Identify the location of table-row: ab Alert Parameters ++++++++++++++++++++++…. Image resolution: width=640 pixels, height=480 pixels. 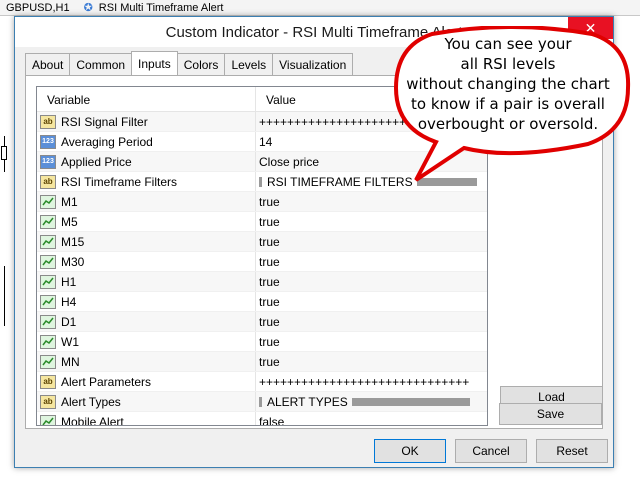
(262, 382).